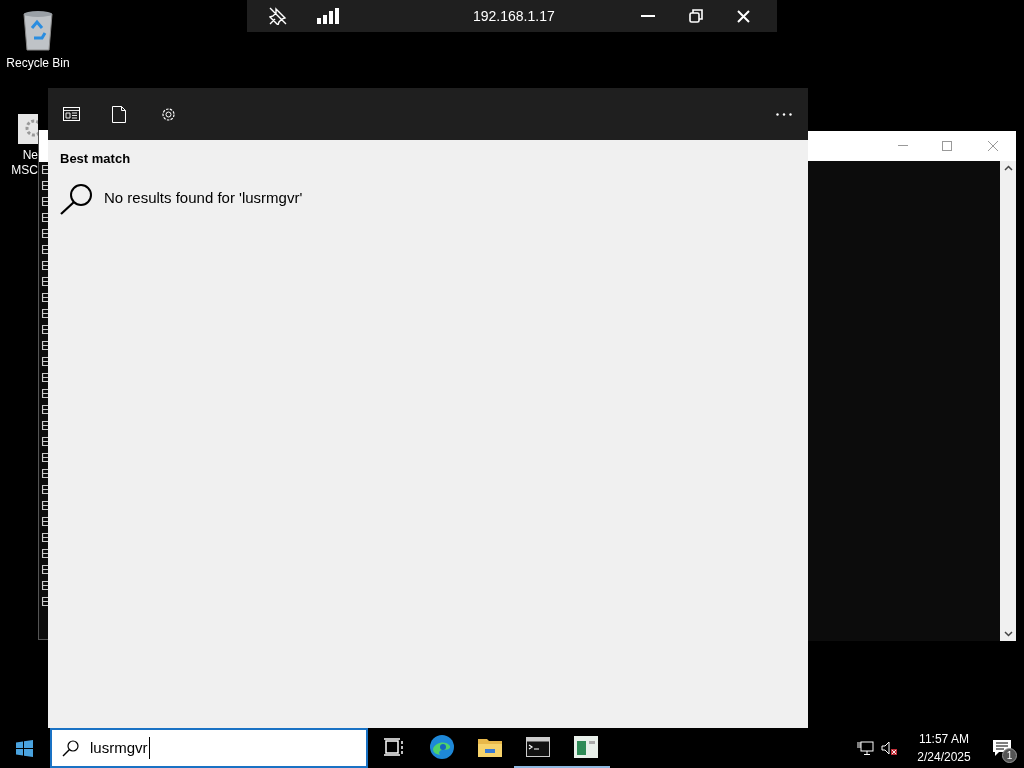  I want to click on server-manager-icon, so click(586, 747).